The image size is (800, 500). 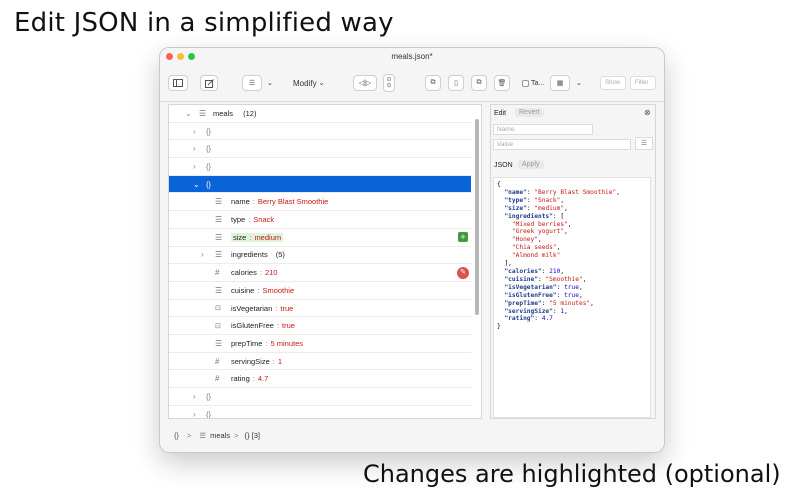 What do you see at coordinates (244, 273) in the screenshot?
I see `field-key: calories` at bounding box center [244, 273].